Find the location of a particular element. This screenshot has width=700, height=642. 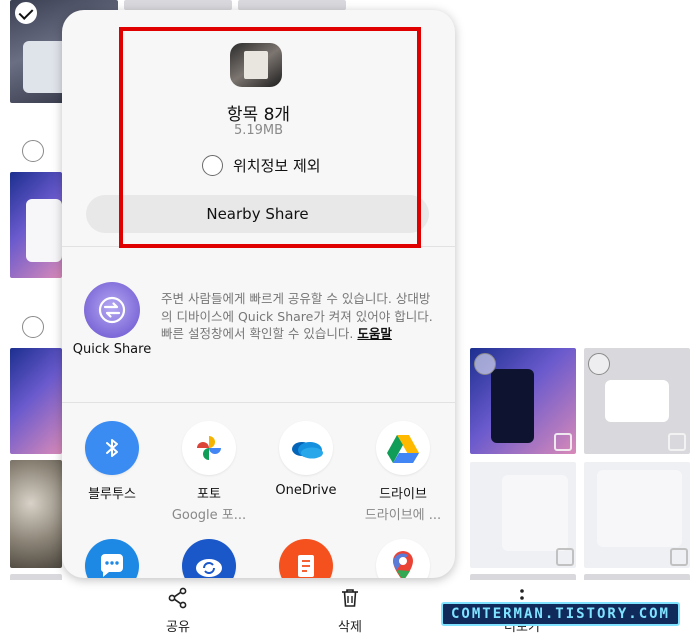

share-app-onedrive: OneDrive is located at coordinates (306, 460).